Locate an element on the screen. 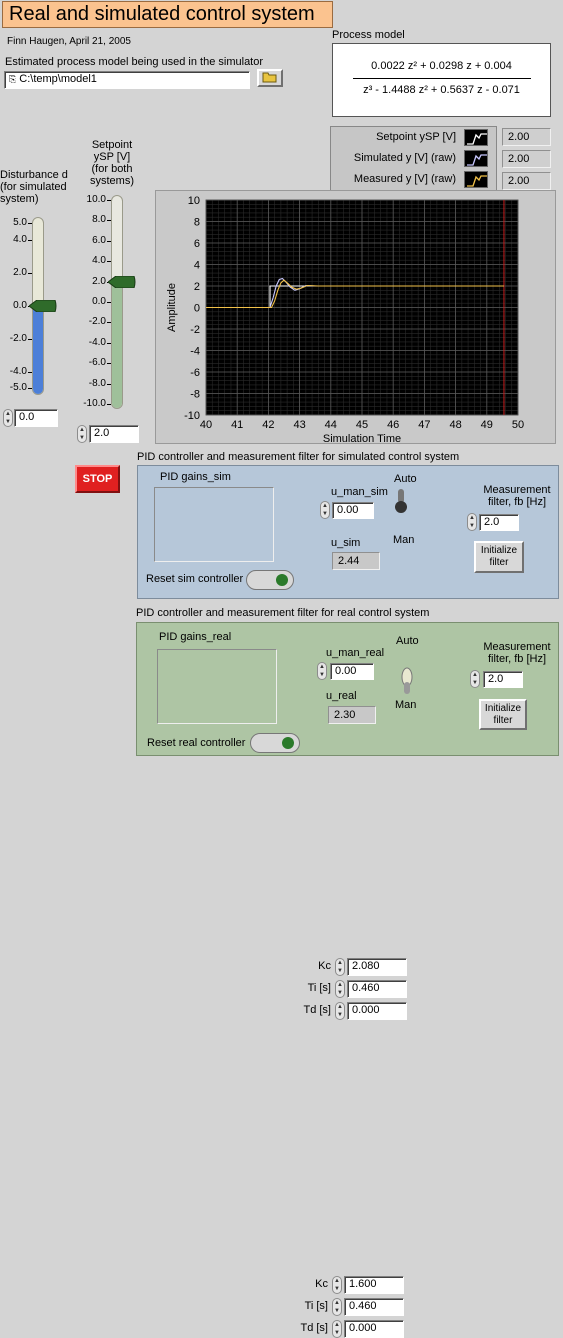 The width and height of the screenshot is (563, 1338). folder-open-icon is located at coordinates (270, 78).